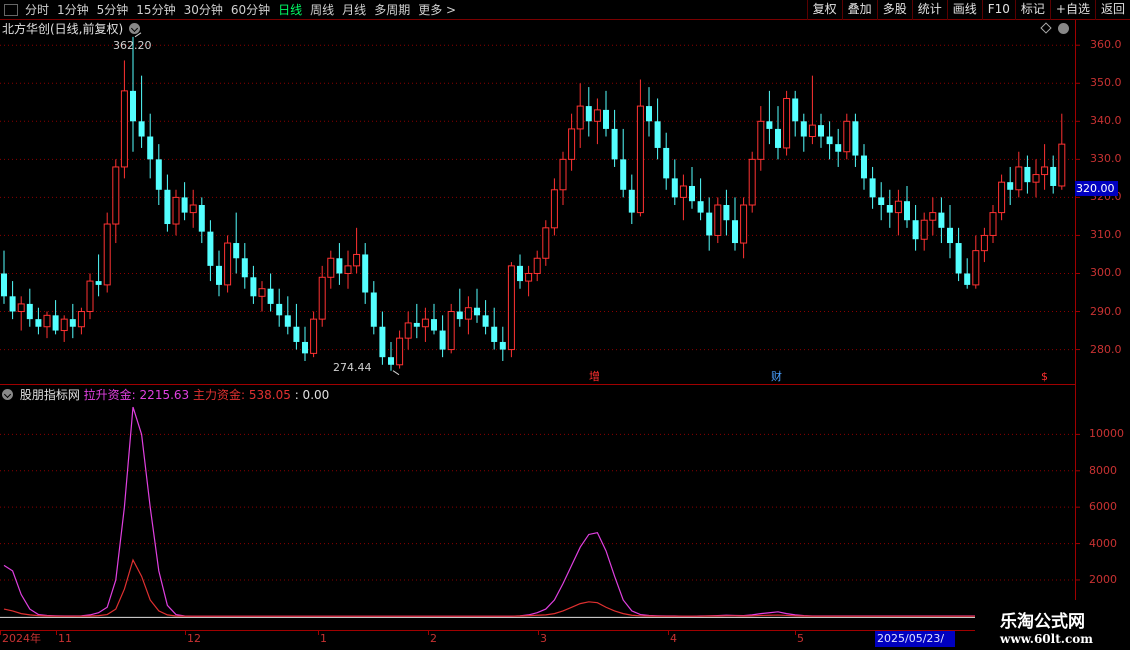 This screenshot has width=1130, height=650. I want to click on event-marker-cai: 财, so click(776, 377).